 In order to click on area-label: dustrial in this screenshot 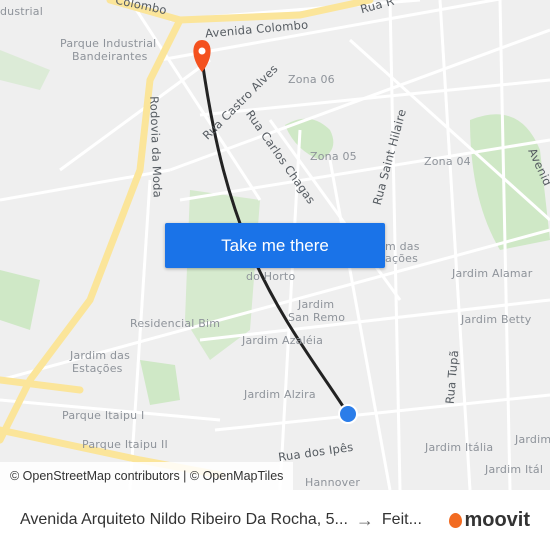, I will do `click(21, 11)`.